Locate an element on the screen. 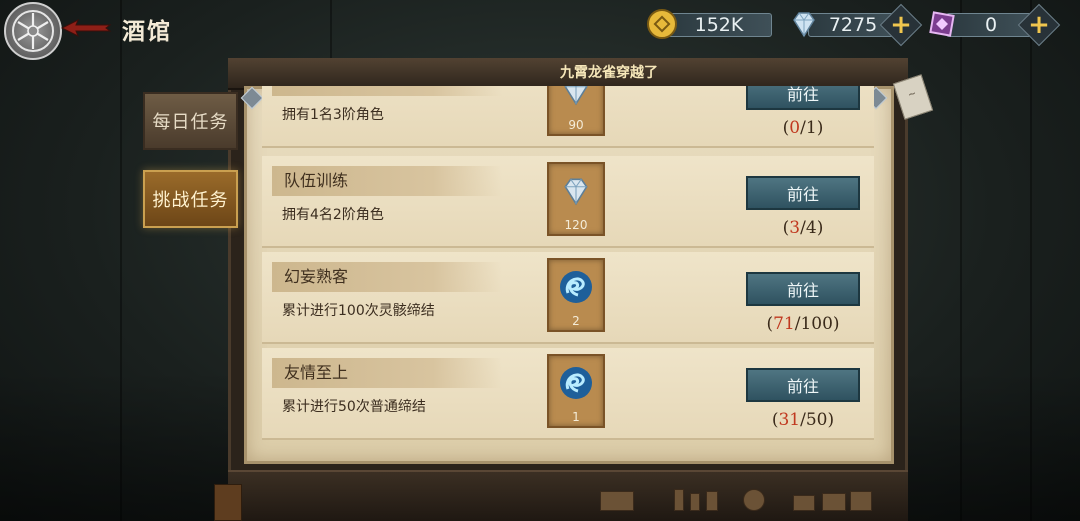  task-progress: (71/100) is located at coordinates (803, 324).